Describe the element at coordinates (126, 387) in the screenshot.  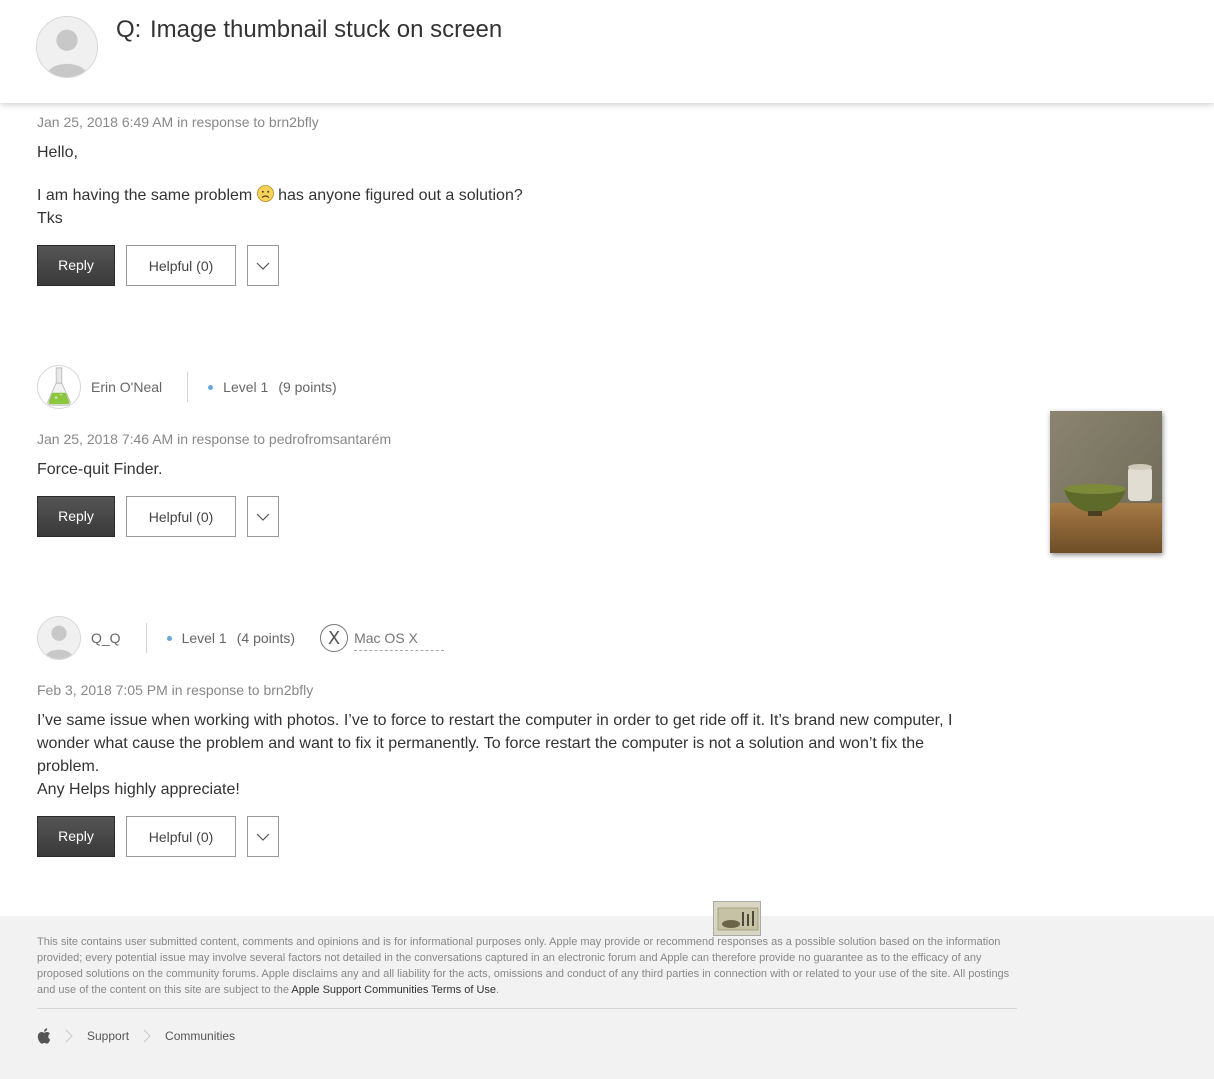
I see `author-name: Erin O'Neal` at that location.